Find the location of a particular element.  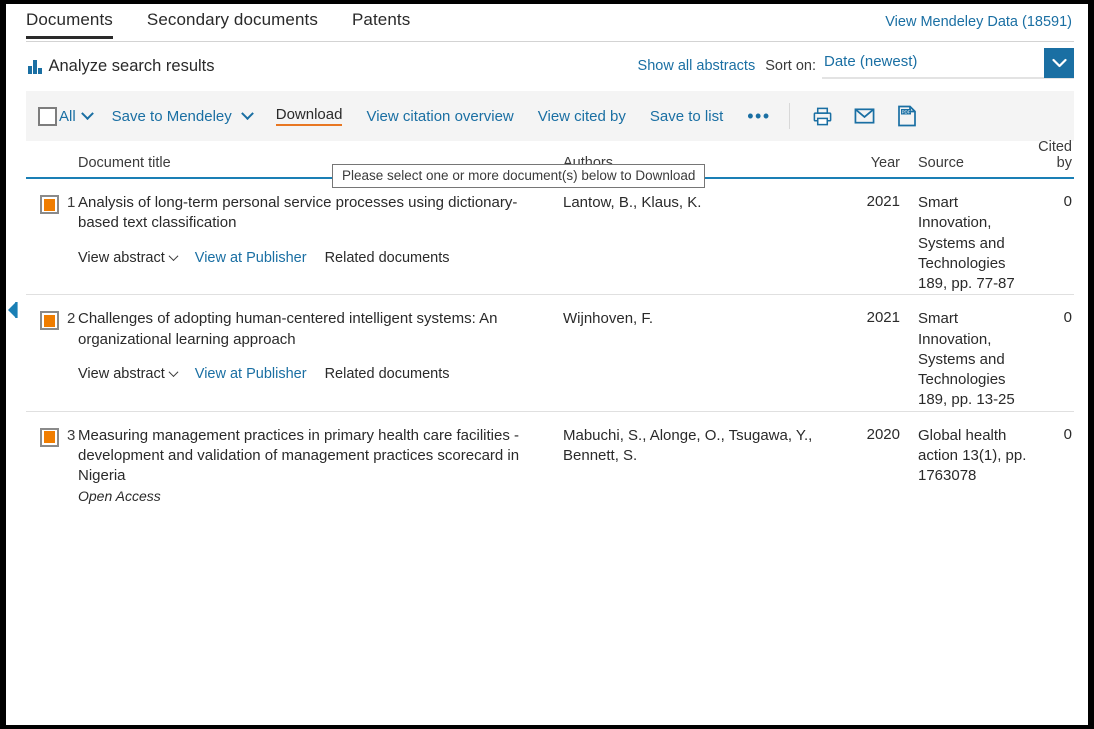

analyze-search-results-button: Analyze search results is located at coordinates (121, 66).